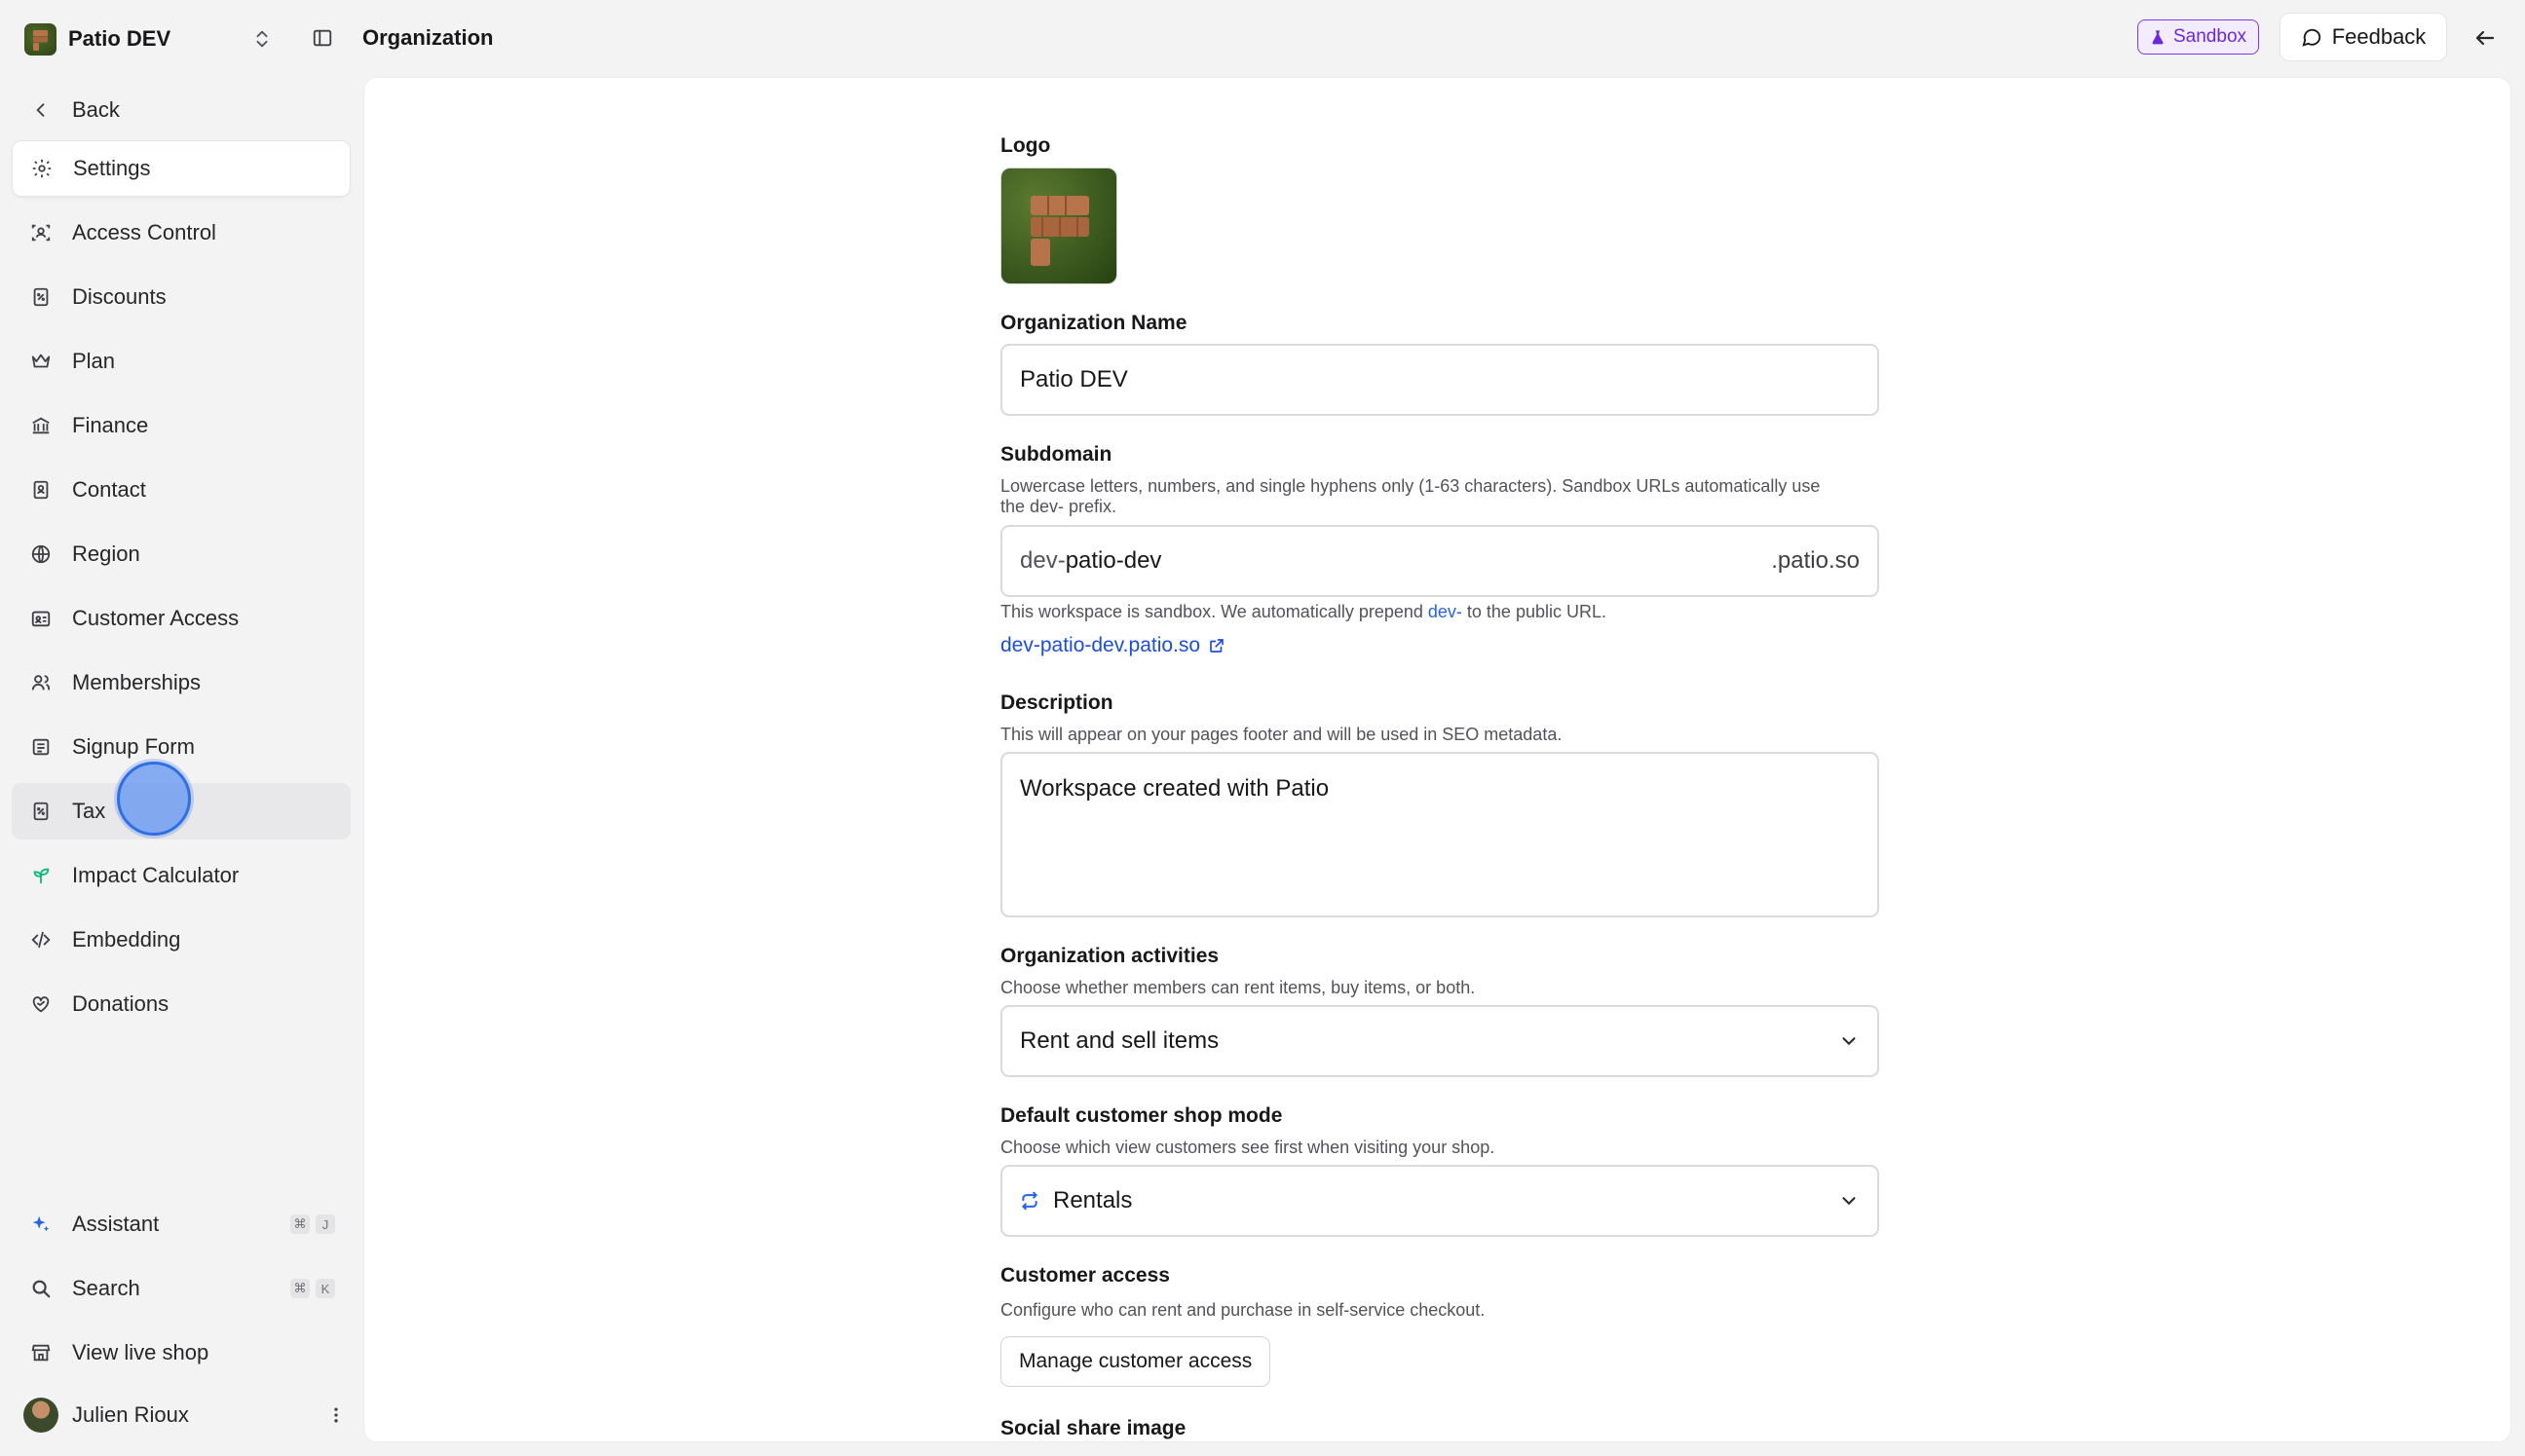 Image resolution: width=2525 pixels, height=1456 pixels. Describe the element at coordinates (154, 799) in the screenshot. I see `cursor-indicator` at that location.